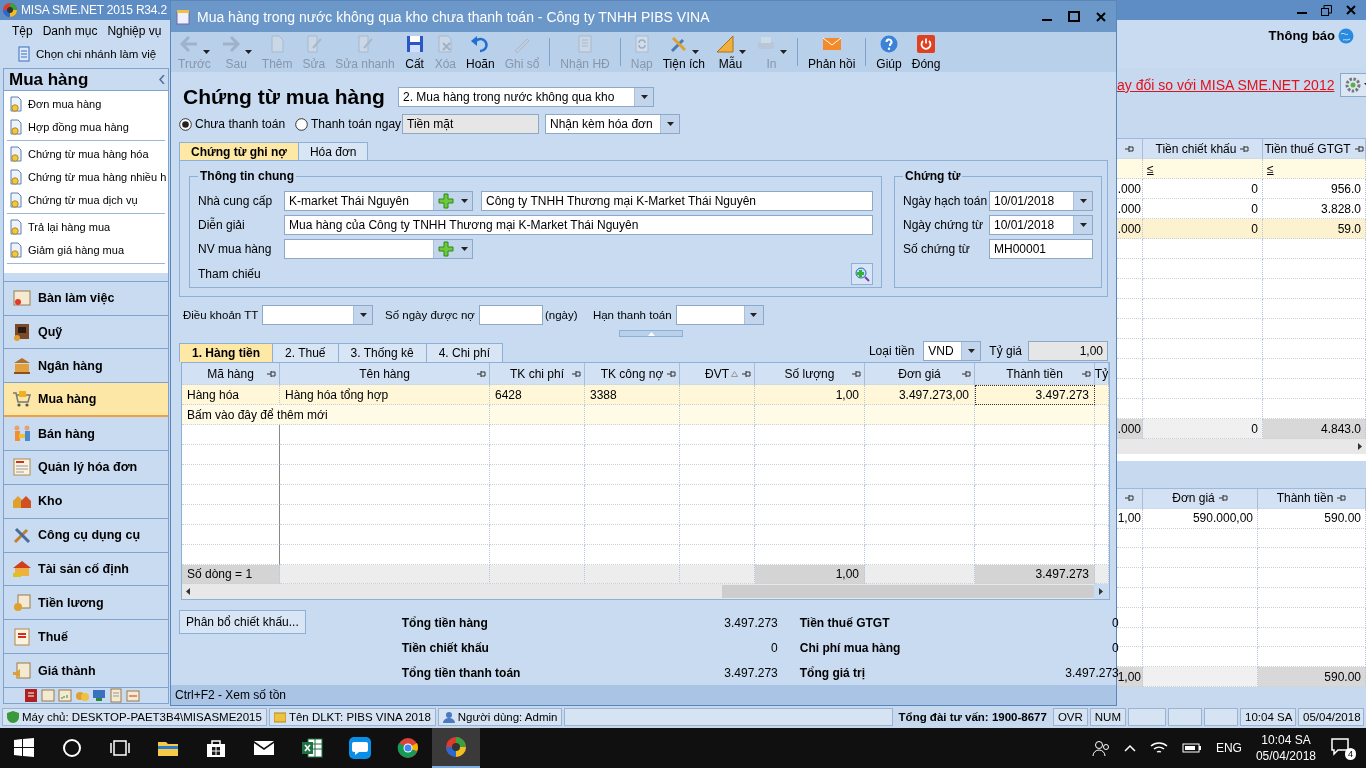  What do you see at coordinates (348, 124) in the screenshot?
I see `radio-button: Thanh toán ngay` at bounding box center [348, 124].